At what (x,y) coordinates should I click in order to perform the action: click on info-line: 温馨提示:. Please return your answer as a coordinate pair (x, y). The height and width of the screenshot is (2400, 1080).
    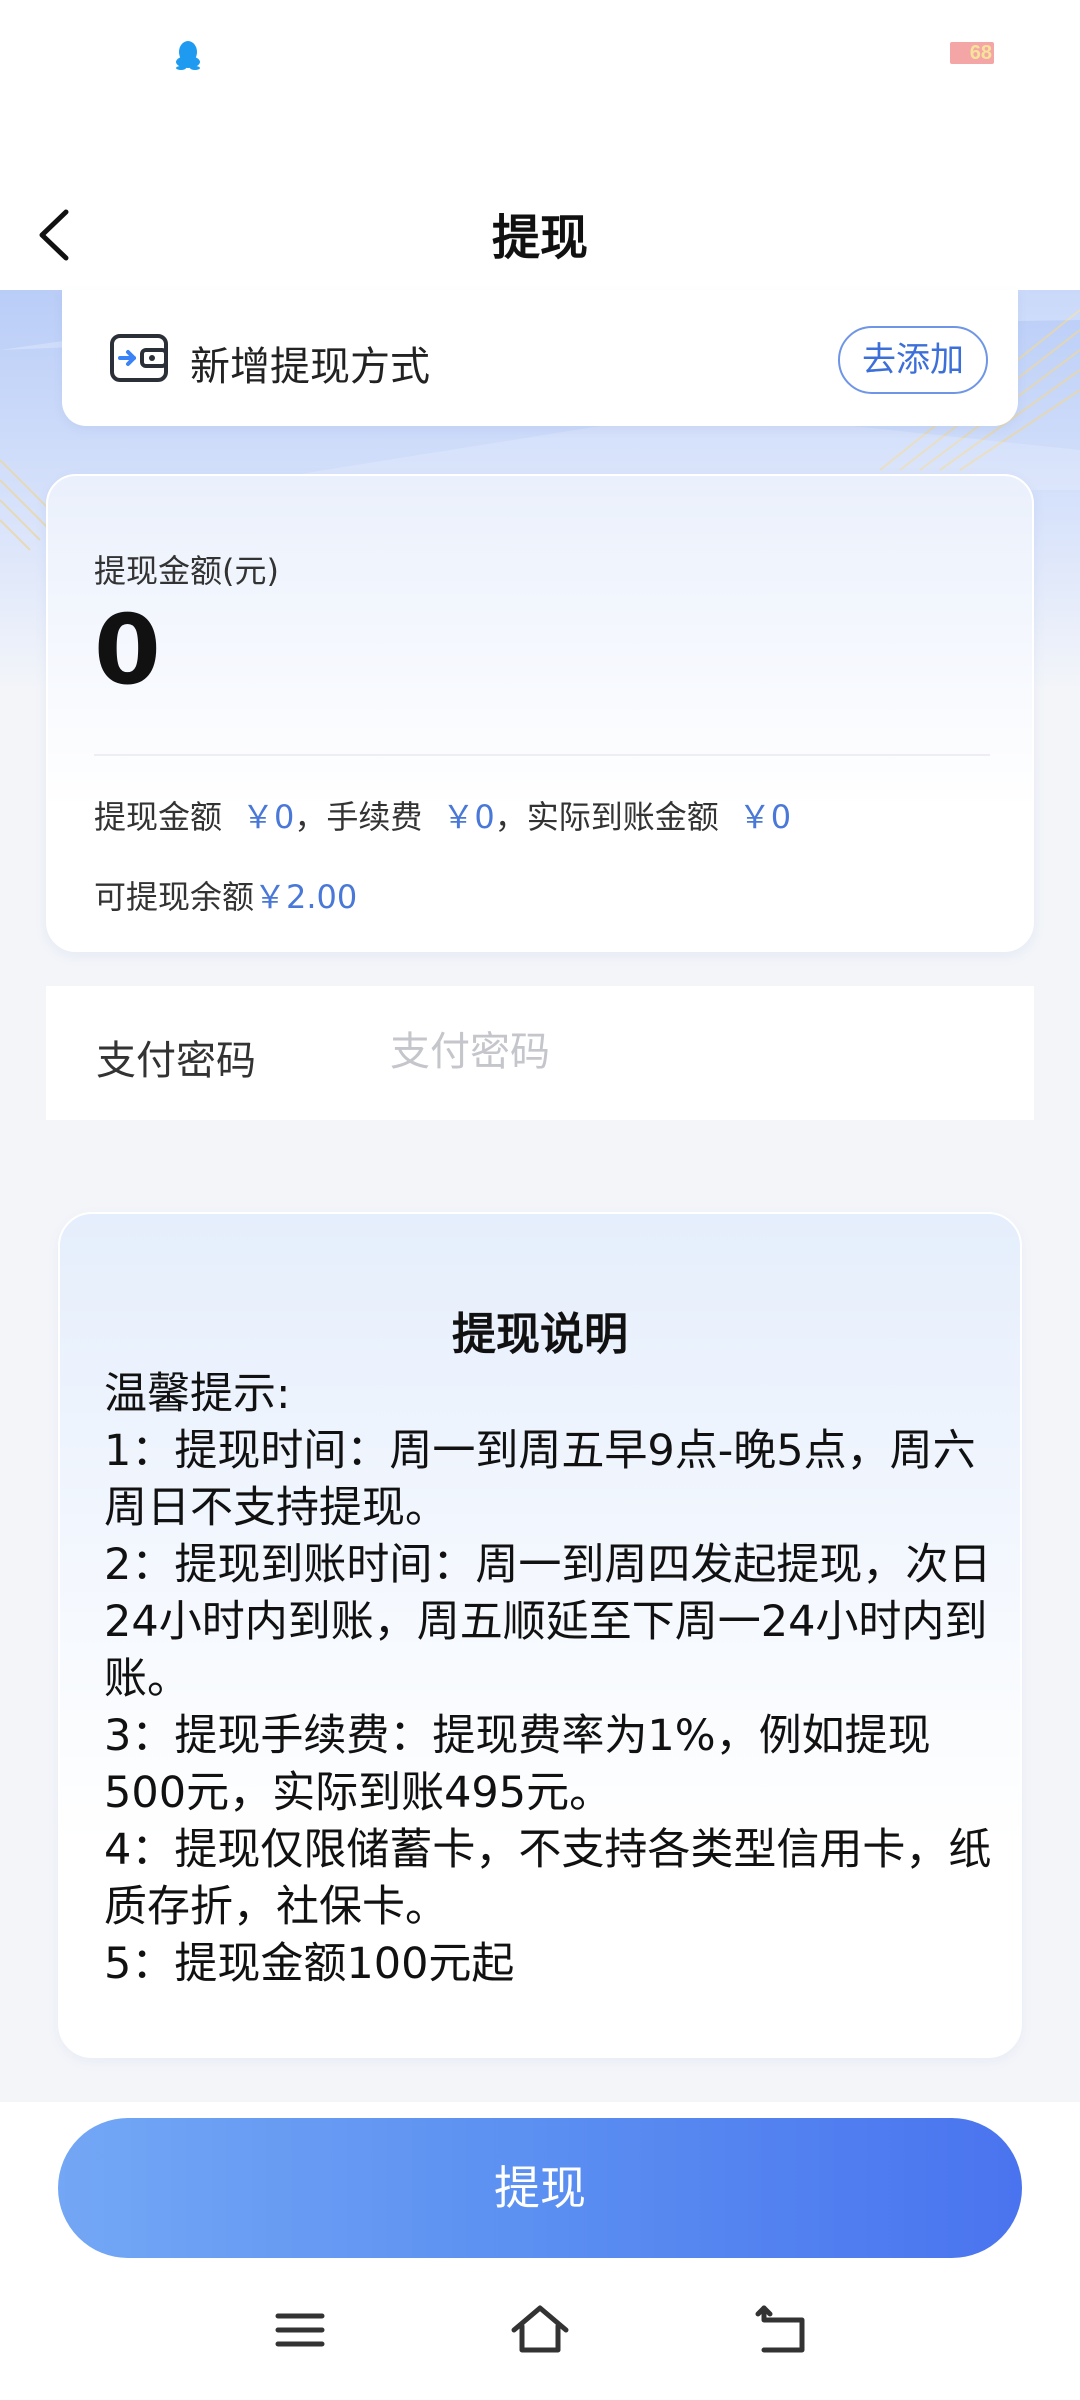
    Looking at the image, I should click on (197, 1394).